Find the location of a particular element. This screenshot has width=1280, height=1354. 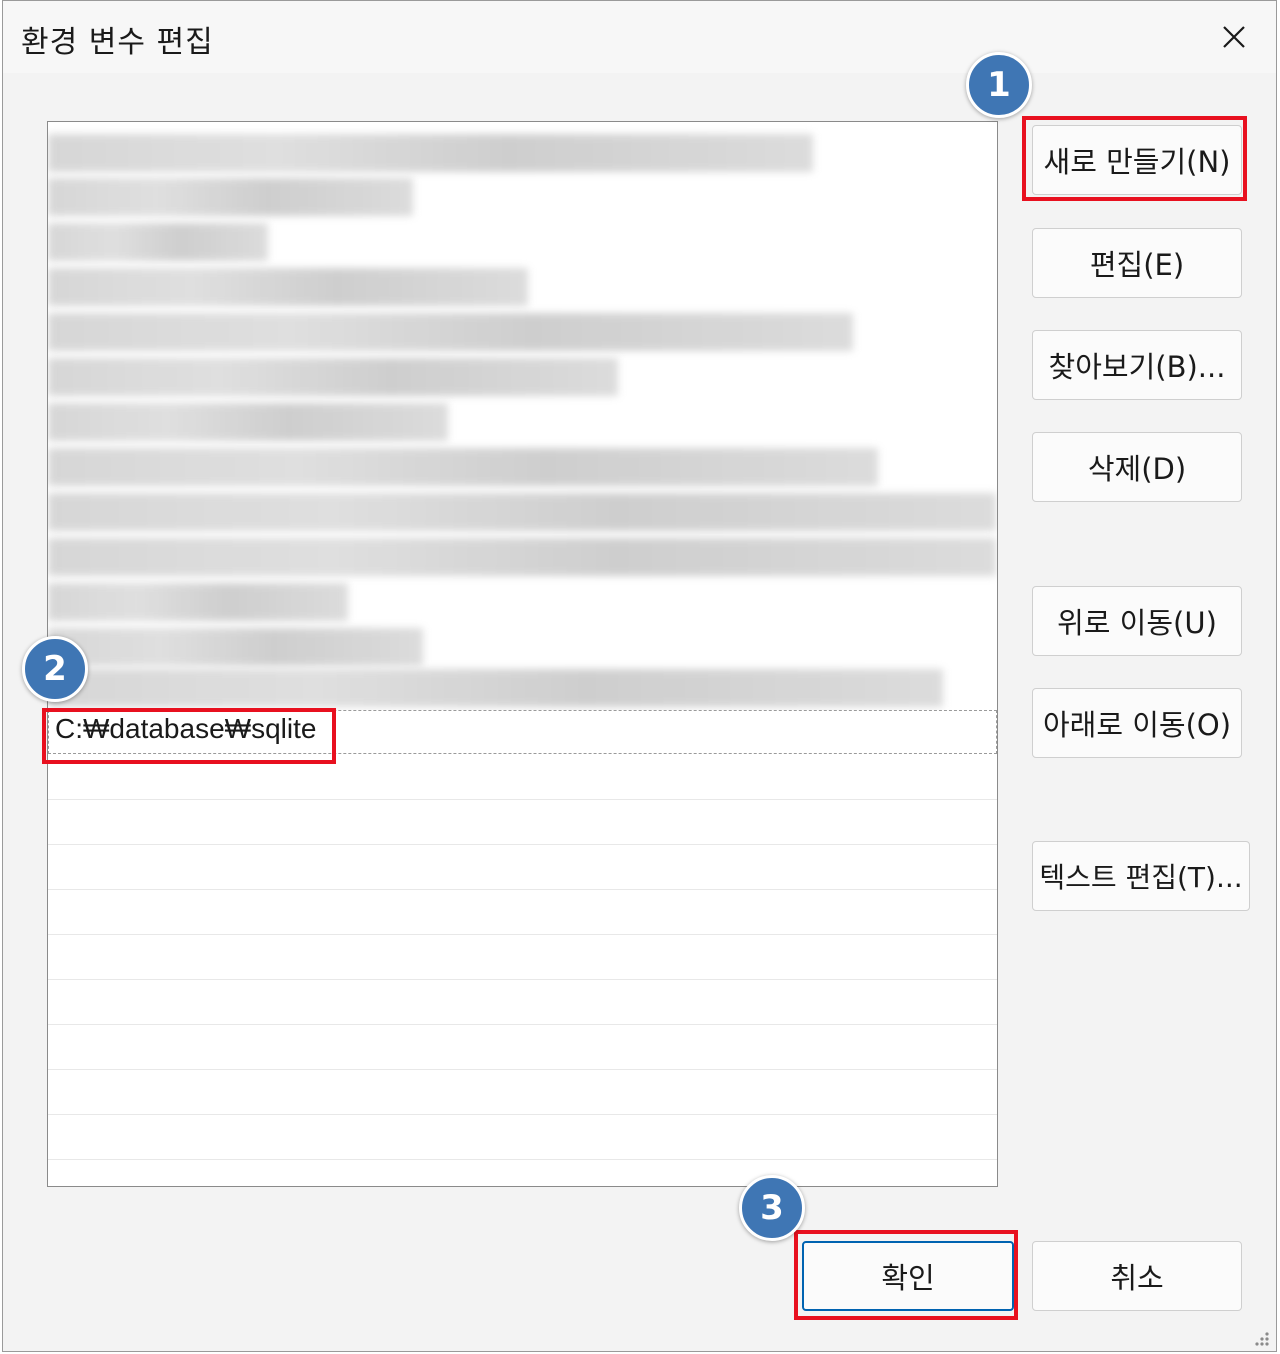

resize-grip-icon is located at coordinates (1261, 1338).